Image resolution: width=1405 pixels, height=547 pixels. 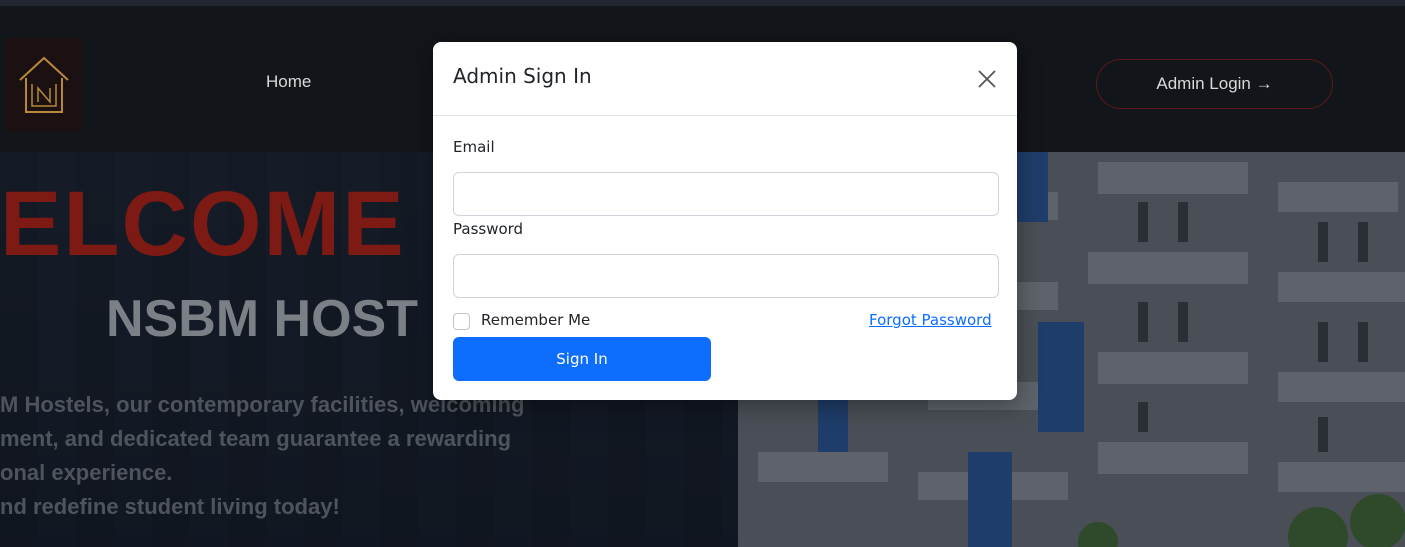 I want to click on hero-line: nd redefine student living today!, so click(x=170, y=506).